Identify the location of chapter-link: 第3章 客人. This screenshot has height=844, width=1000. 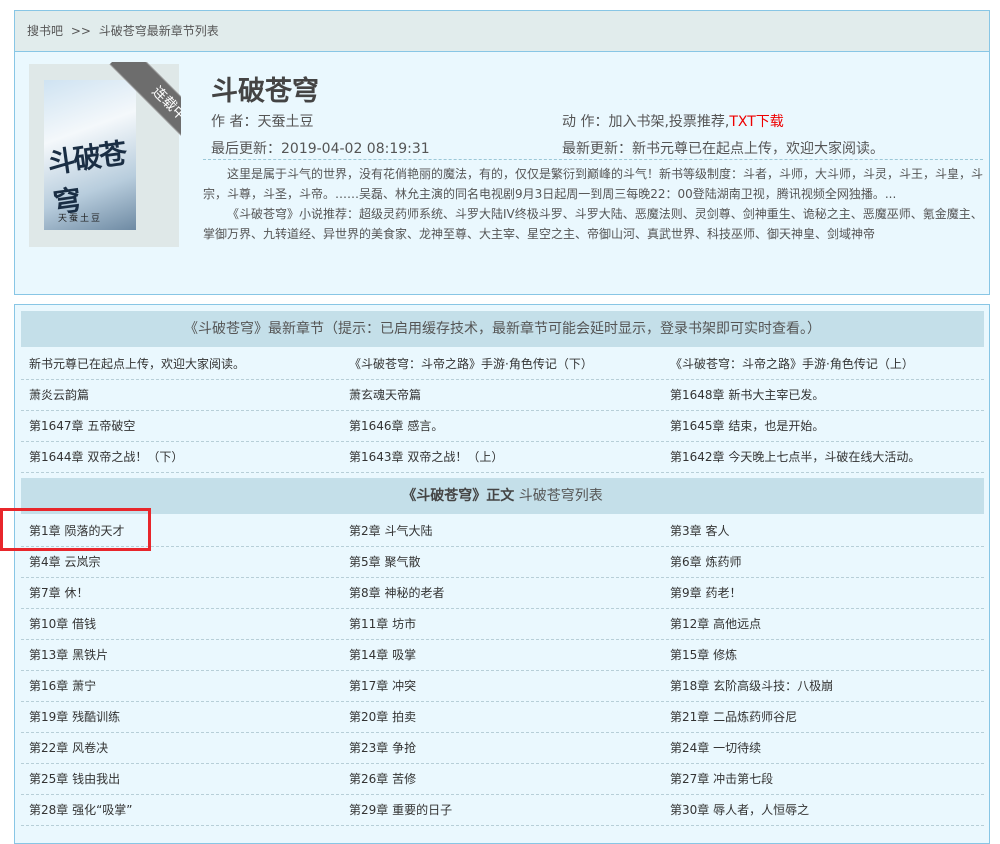
(699, 531).